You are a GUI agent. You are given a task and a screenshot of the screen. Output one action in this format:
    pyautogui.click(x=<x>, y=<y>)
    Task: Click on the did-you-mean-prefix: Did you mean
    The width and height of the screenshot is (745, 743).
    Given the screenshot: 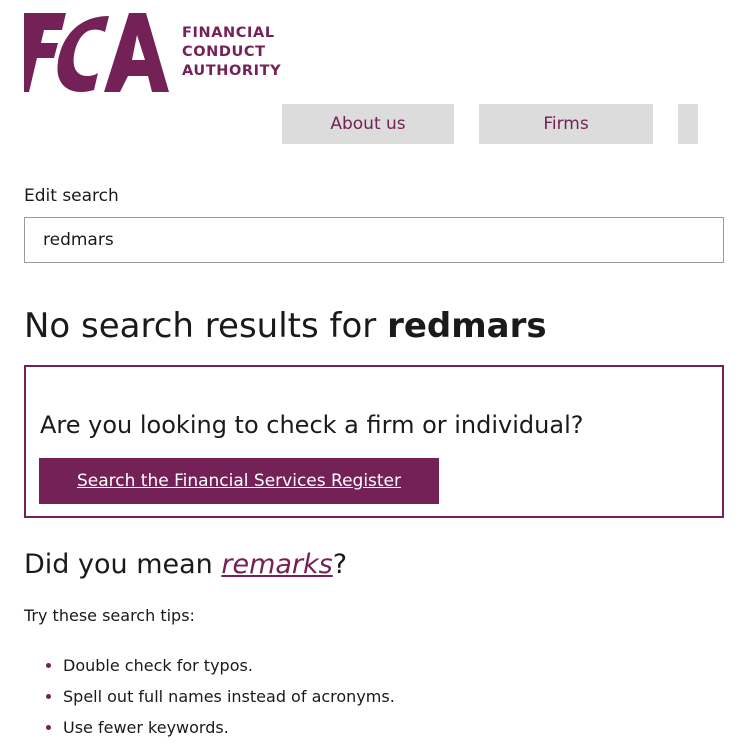 What is the action you would take?
    pyautogui.click(x=123, y=564)
    